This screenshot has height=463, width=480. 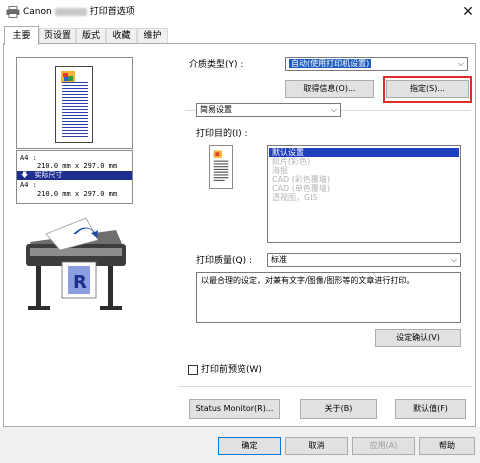 I want to click on tab-strip: 主要 页设置 版式 收藏 维护, so click(x=240, y=35).